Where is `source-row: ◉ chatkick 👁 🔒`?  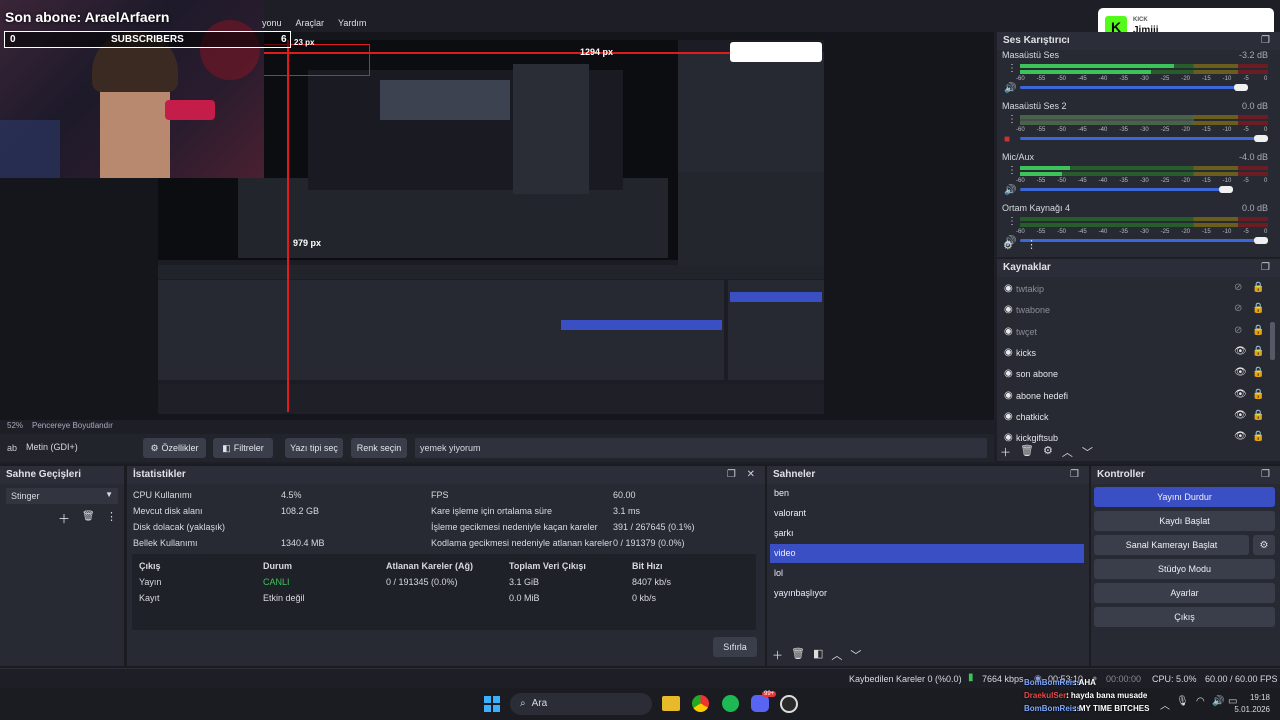
source-row: ◉ chatkick 👁 🔒 is located at coordinates (1135, 418).